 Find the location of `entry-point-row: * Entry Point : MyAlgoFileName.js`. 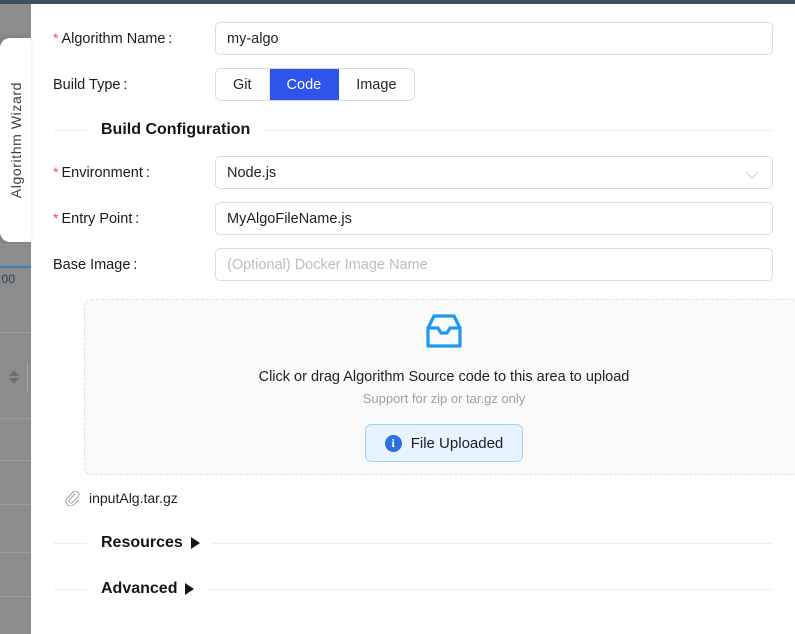

entry-point-row: * Entry Point : MyAlgoFileName.js is located at coordinates (413, 218).